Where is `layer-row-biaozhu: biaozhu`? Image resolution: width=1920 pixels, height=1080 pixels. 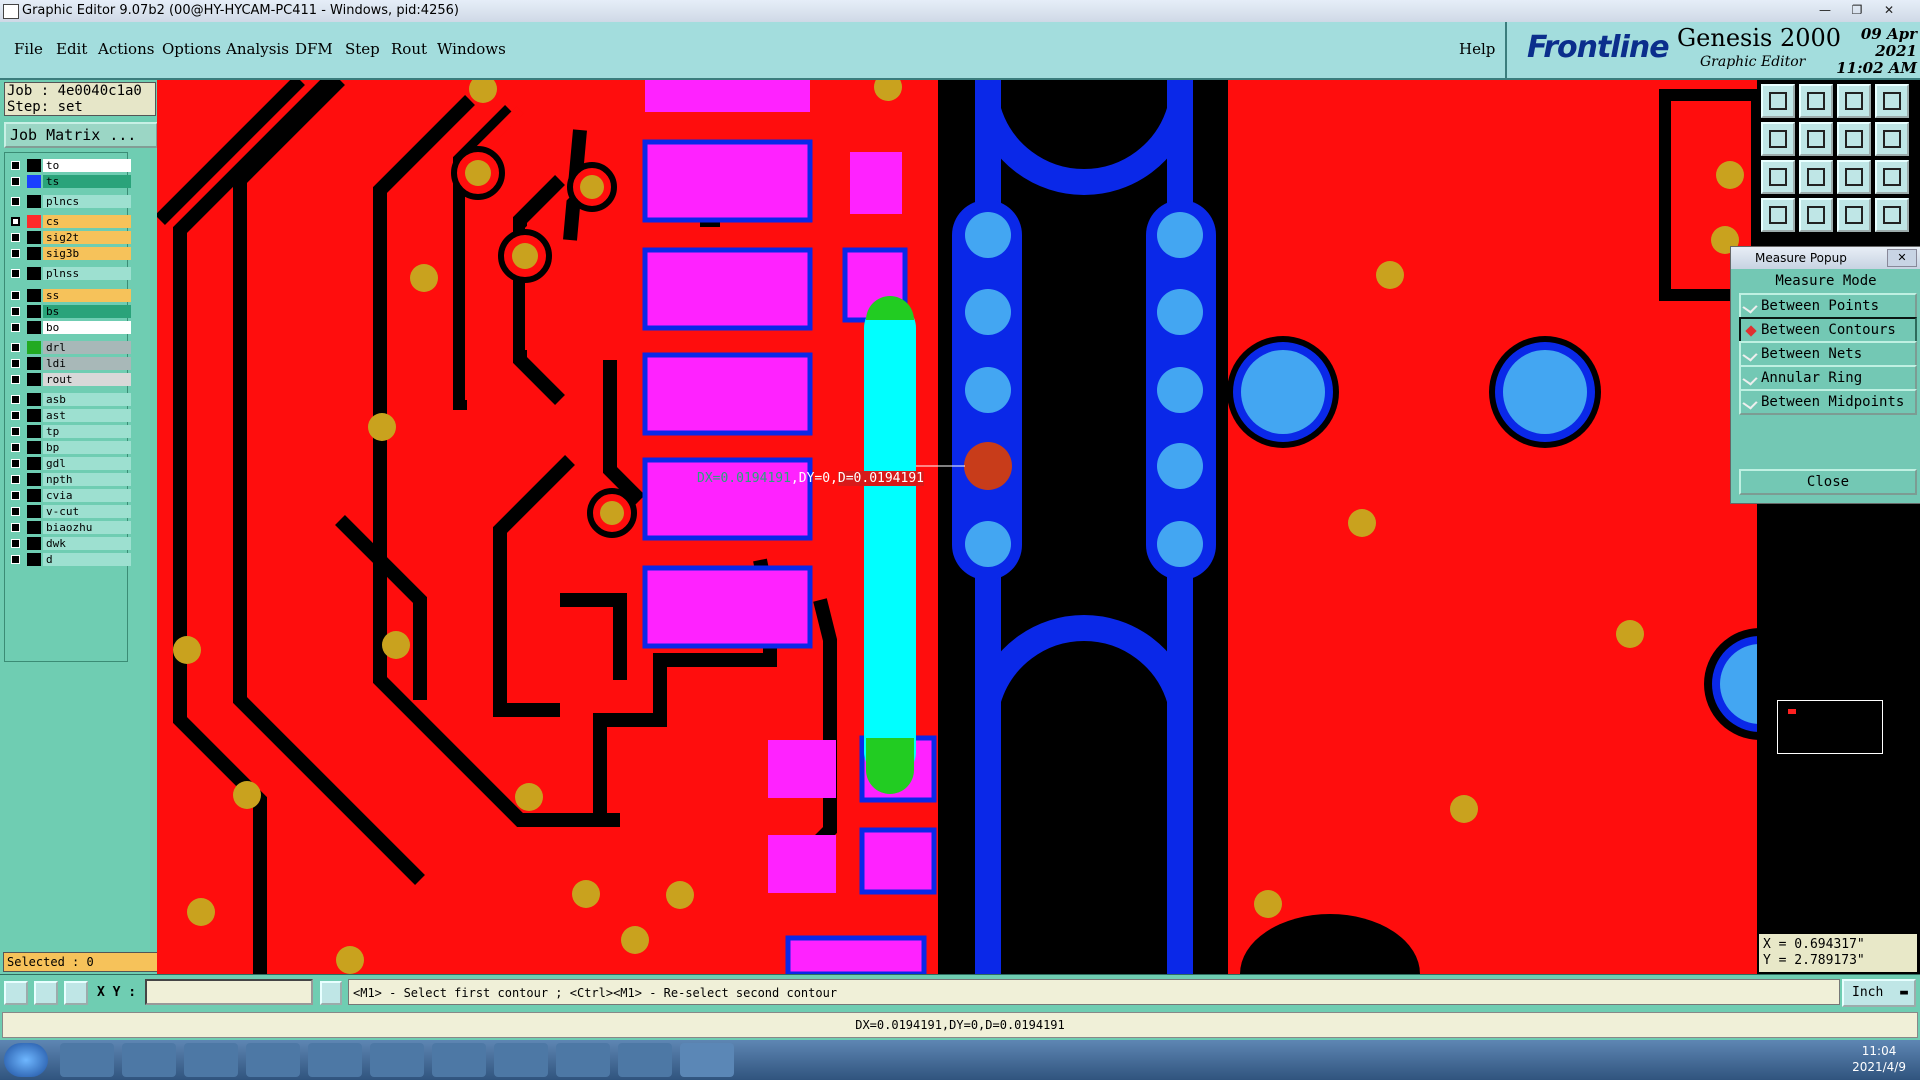 layer-row-biaozhu: biaozhu is located at coordinates (70, 527).